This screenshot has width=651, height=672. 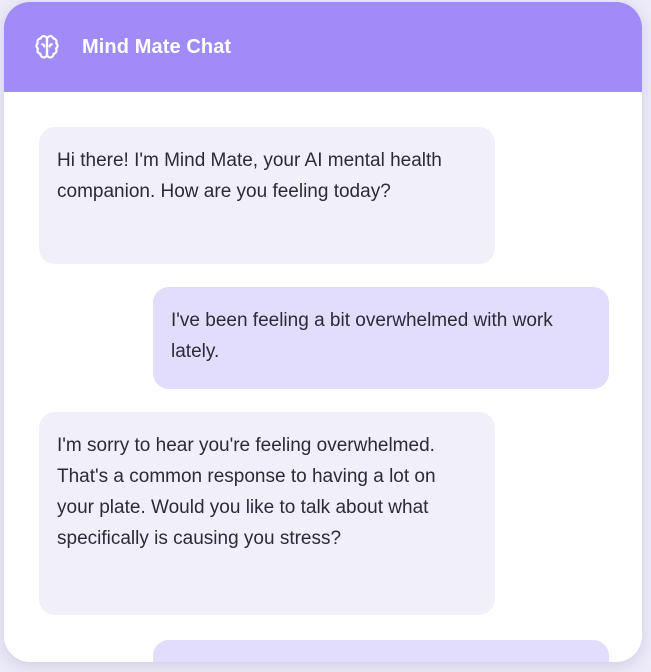 What do you see at coordinates (157, 46) in the screenshot?
I see `chat-title: Mind Mate Chat` at bounding box center [157, 46].